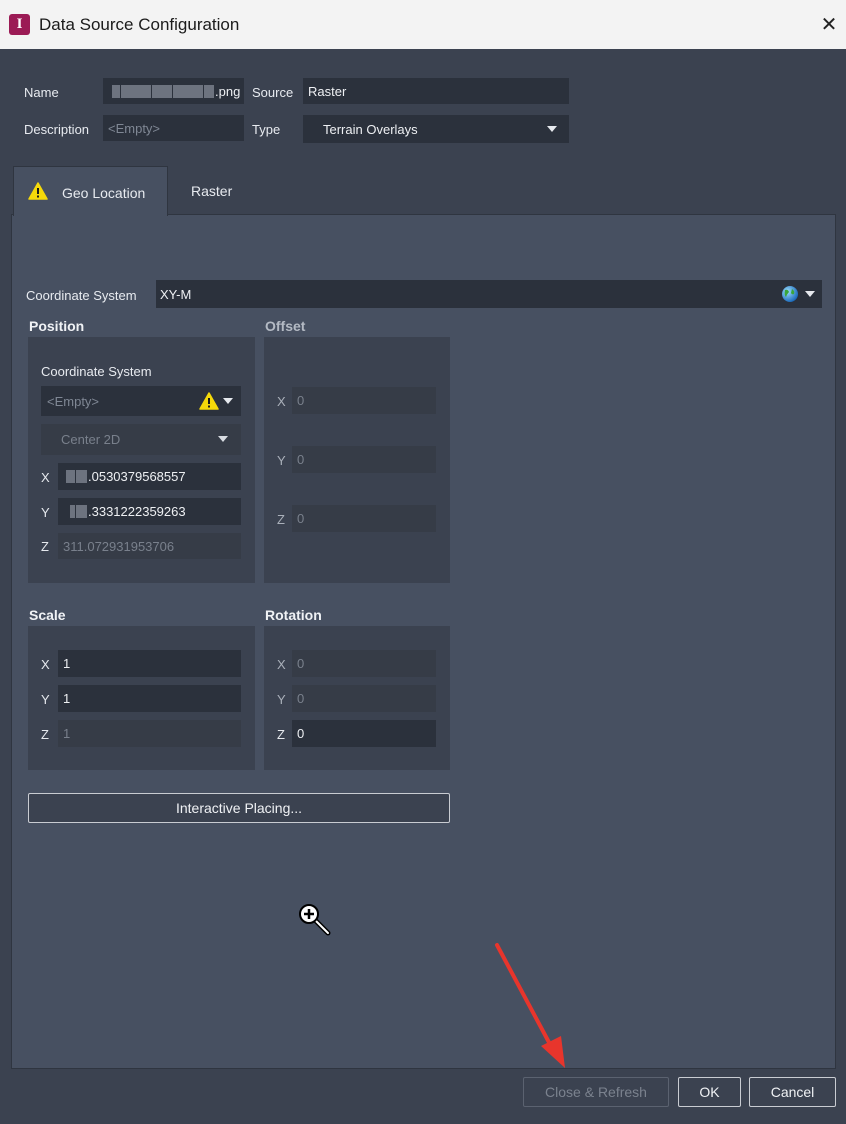  I want to click on position-coordinate-system-value: <Empty>, so click(73, 401).